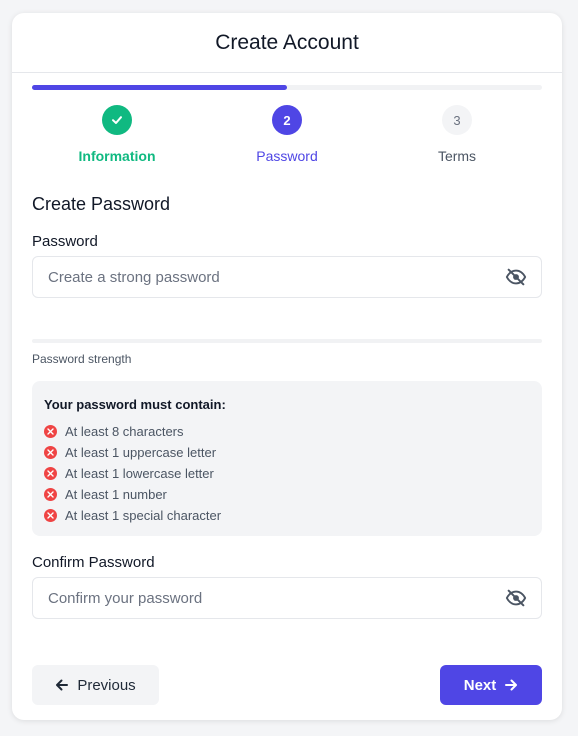  I want to click on password-label: Password, so click(65, 241).